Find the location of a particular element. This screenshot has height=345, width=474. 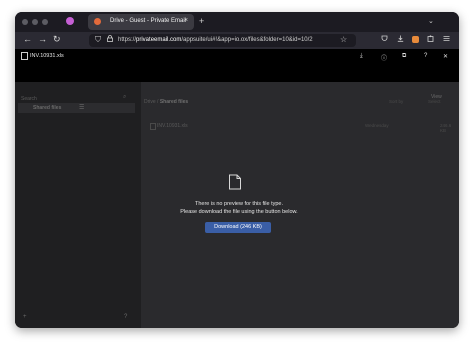

sidebar-help-icon: ? is located at coordinates (125, 317).